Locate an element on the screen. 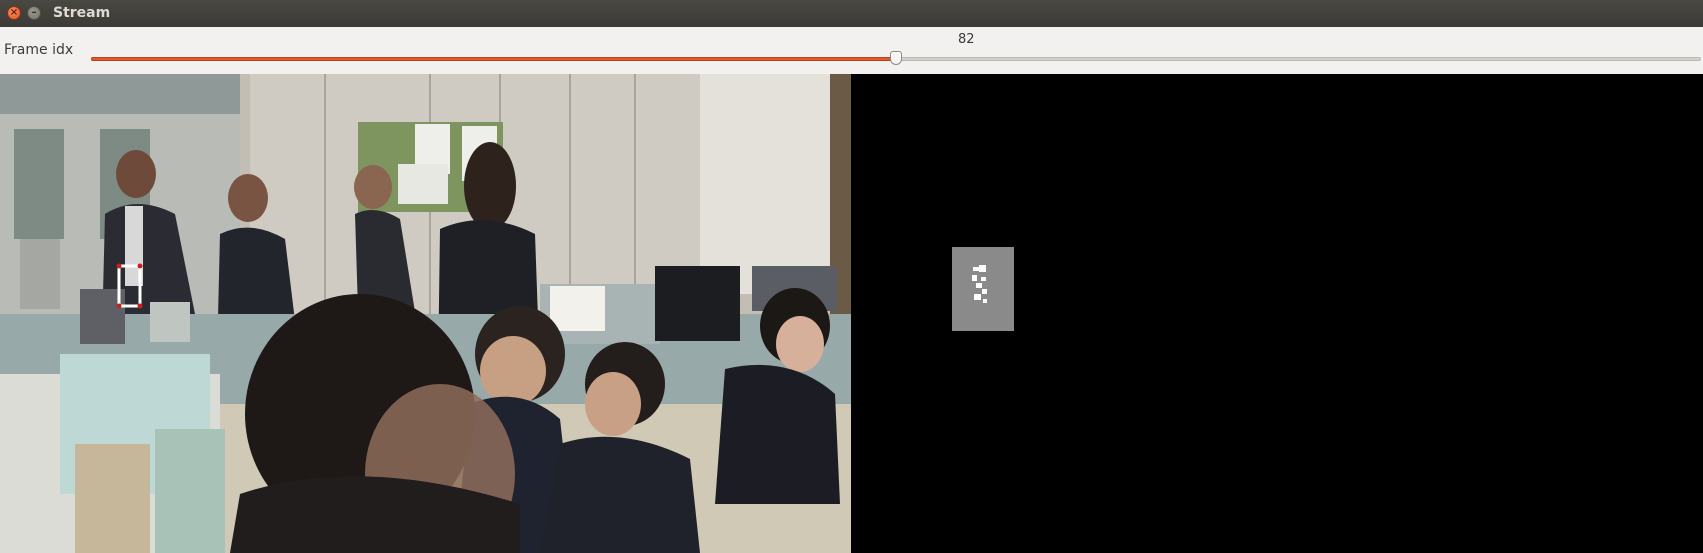 The width and height of the screenshot is (1703, 553). close-icon: × is located at coordinates (14, 12).